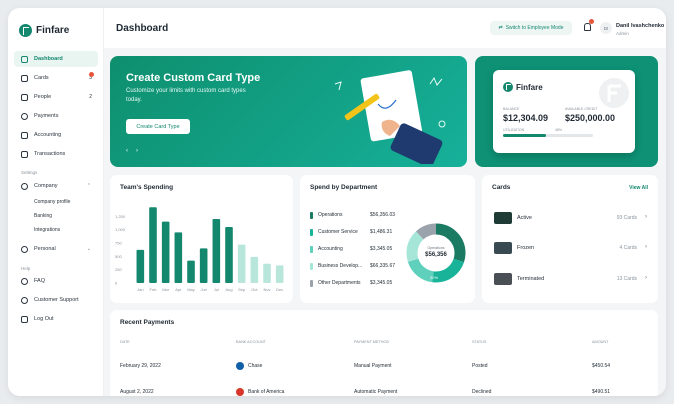 The width and height of the screenshot is (674, 404). What do you see at coordinates (147, 322) in the screenshot?
I see `recent-payments-title: Recent Payments` at bounding box center [147, 322].